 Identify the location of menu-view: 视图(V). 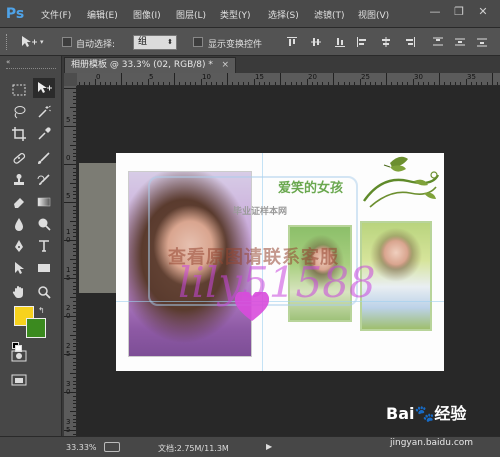
(373, 14).